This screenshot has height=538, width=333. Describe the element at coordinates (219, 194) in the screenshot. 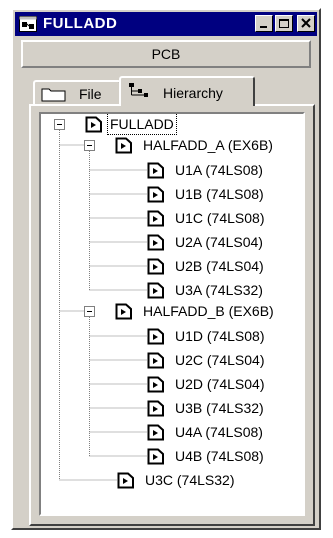

I see `tree-item-label: U1B (74LS08)` at that location.